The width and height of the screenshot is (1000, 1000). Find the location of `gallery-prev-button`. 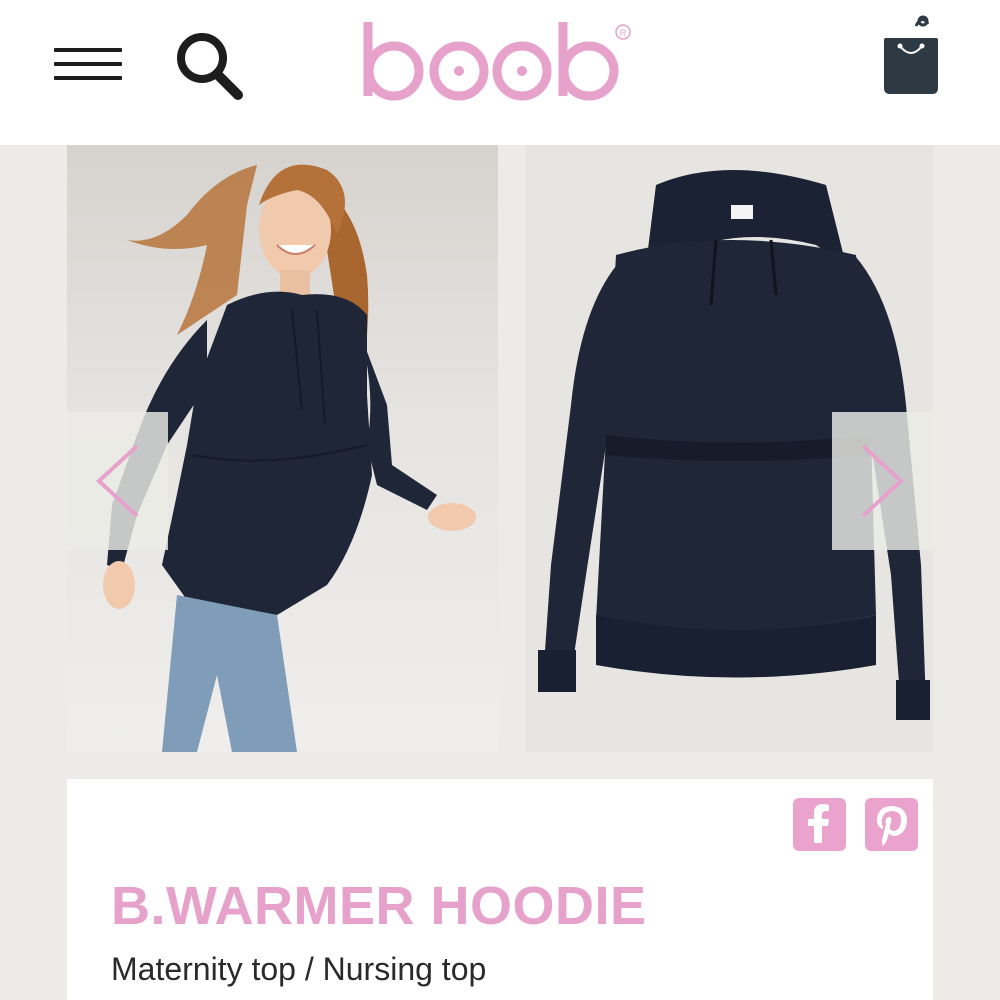

gallery-prev-button is located at coordinates (117, 481).